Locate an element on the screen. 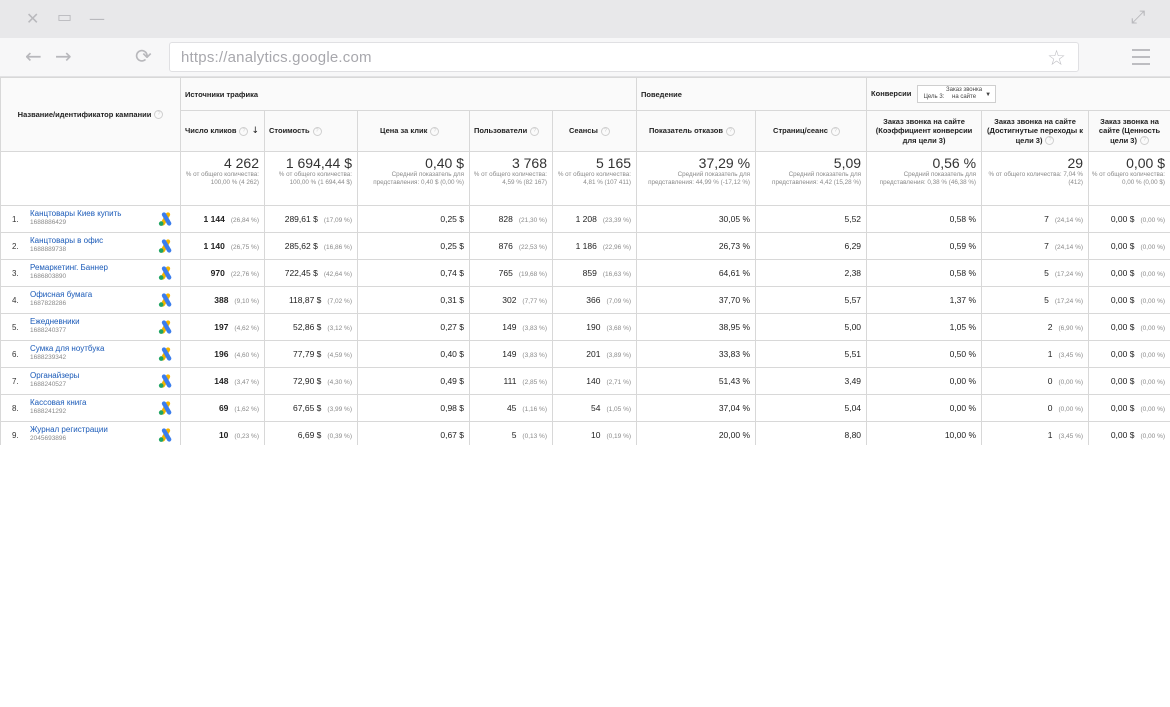 The width and height of the screenshot is (1170, 707). maximize-window-icon: ▭ is located at coordinates (64, 17).